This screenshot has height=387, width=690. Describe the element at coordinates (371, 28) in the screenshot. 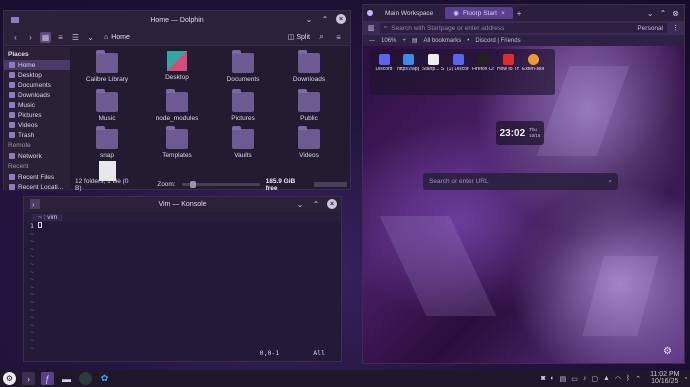

I see `sidebar-toggle-icon: ▥` at that location.